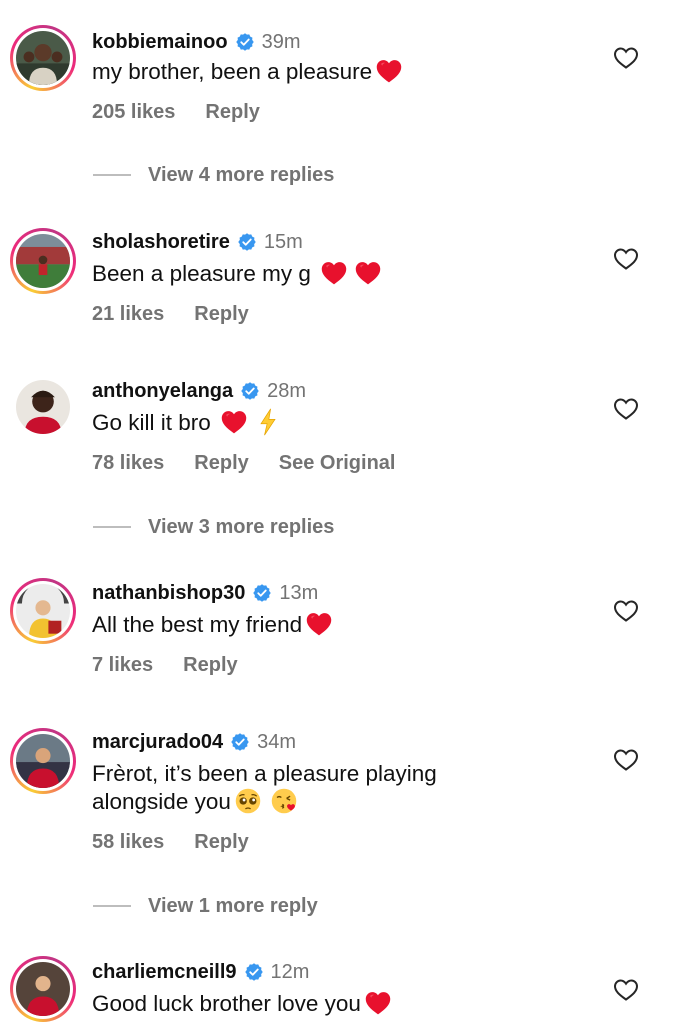 Image resolution: width=678 pixels, height=1024 pixels. I want to click on view-more-replies-label: View 4 more replies, so click(241, 174).